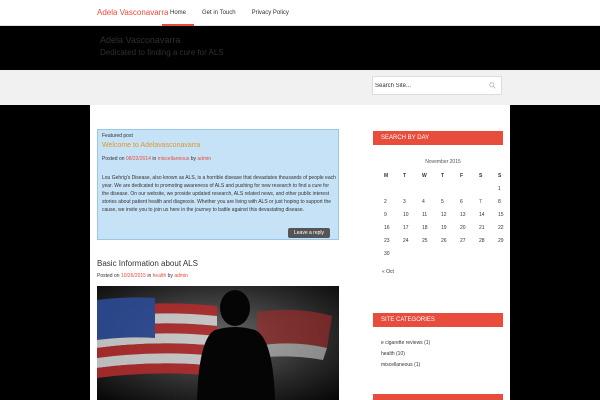  Describe the element at coordinates (385, 202) in the screenshot. I see `calendar-day: 2` at that location.